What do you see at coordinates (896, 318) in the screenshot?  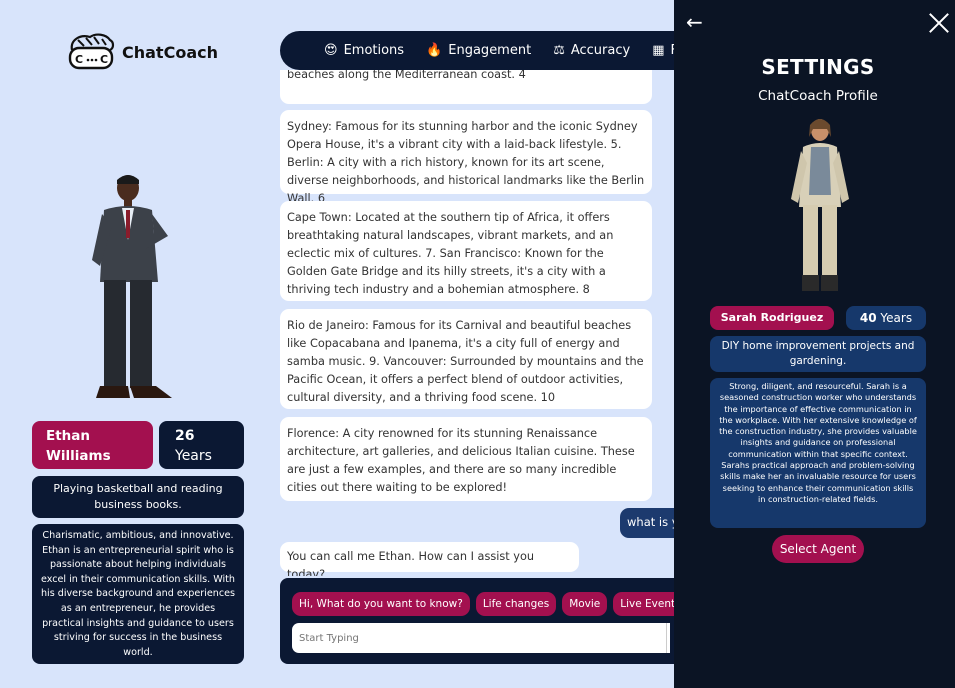 I see `agent-age-unit: Years` at bounding box center [896, 318].